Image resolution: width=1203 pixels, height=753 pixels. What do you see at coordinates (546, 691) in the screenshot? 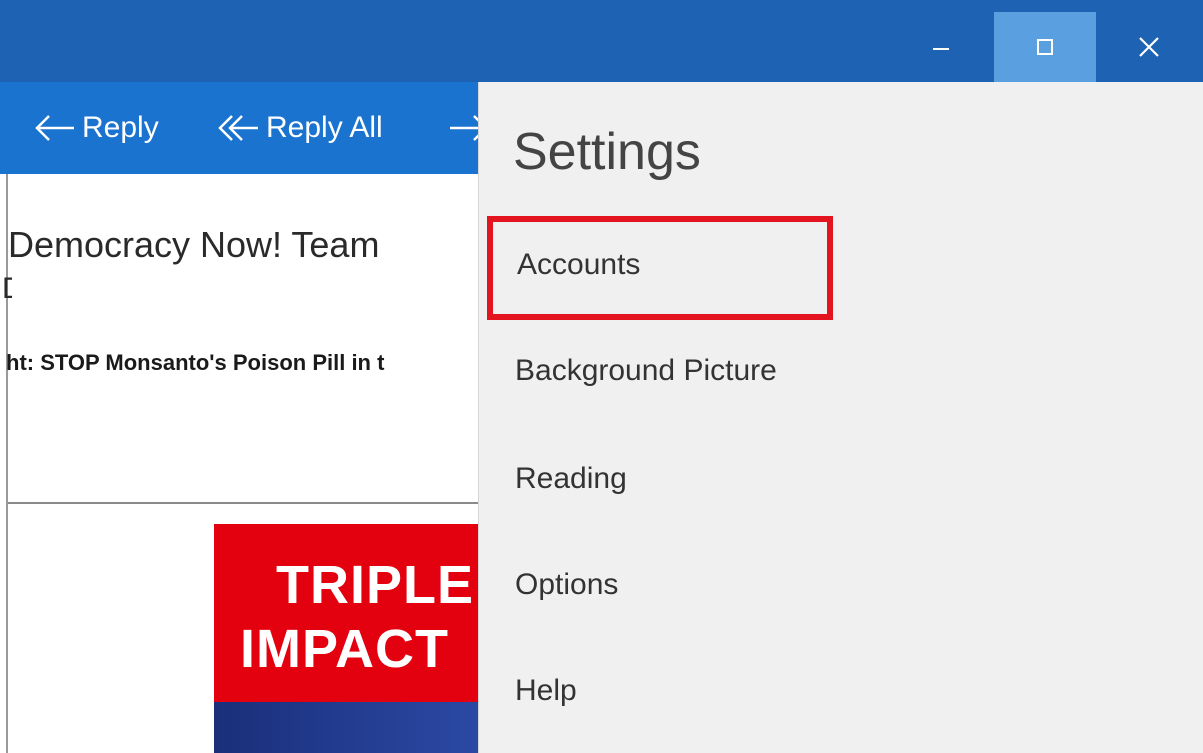
I see `settings-item-help: Help` at bounding box center [546, 691].